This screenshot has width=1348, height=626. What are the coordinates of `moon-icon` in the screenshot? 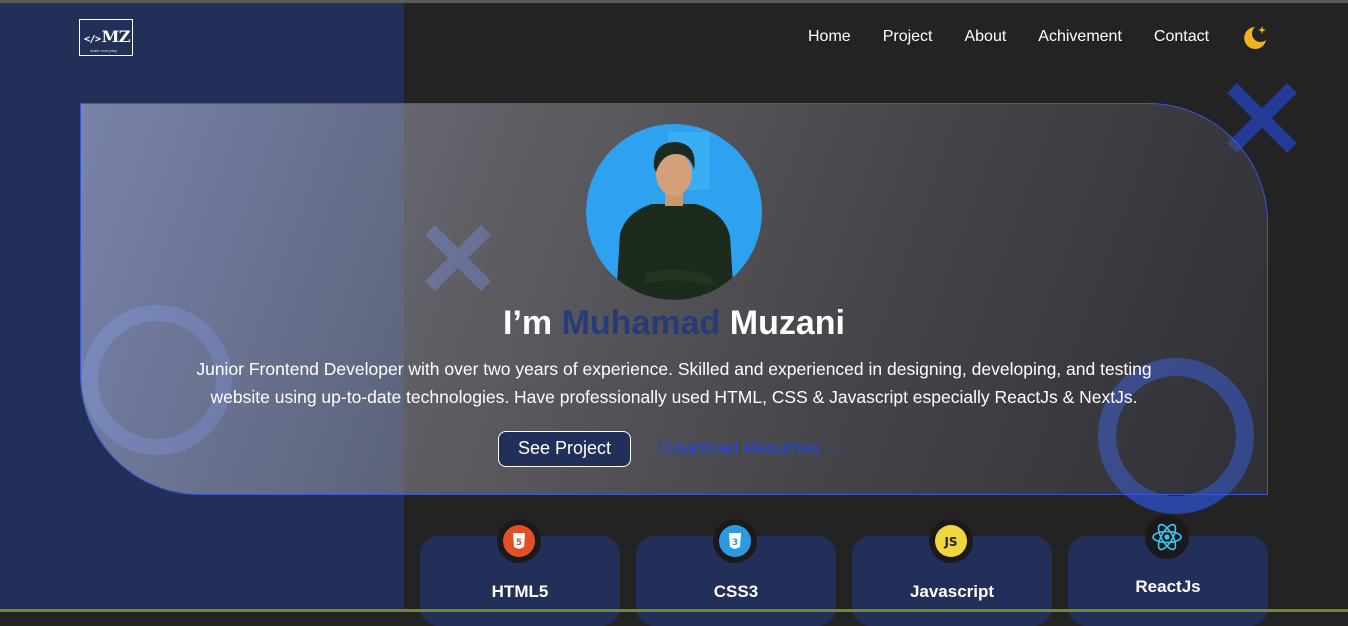 It's located at (1255, 38).